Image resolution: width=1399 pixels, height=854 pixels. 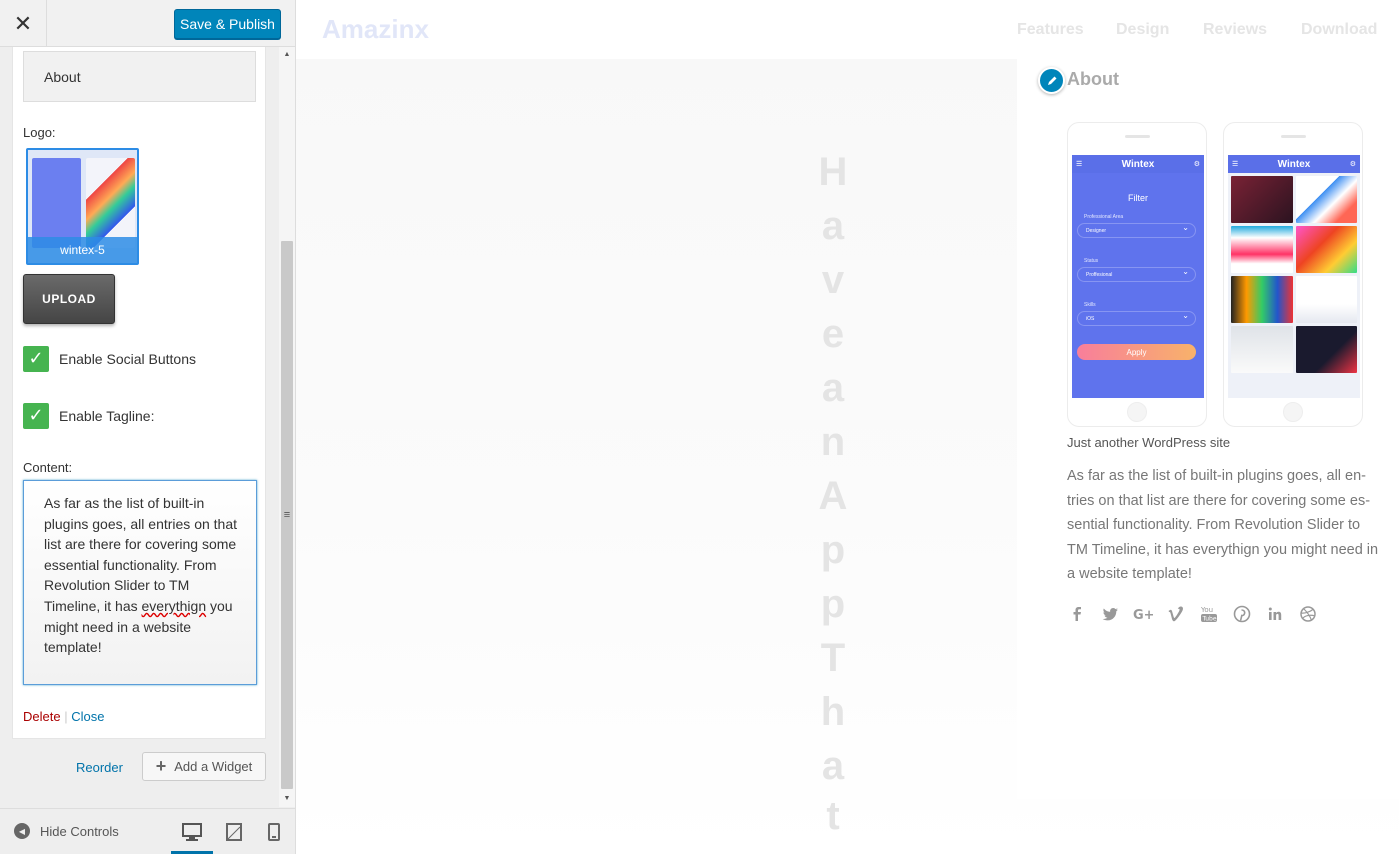 What do you see at coordinates (23, 23) in the screenshot?
I see `close-customizer-button: ✕` at bounding box center [23, 23].